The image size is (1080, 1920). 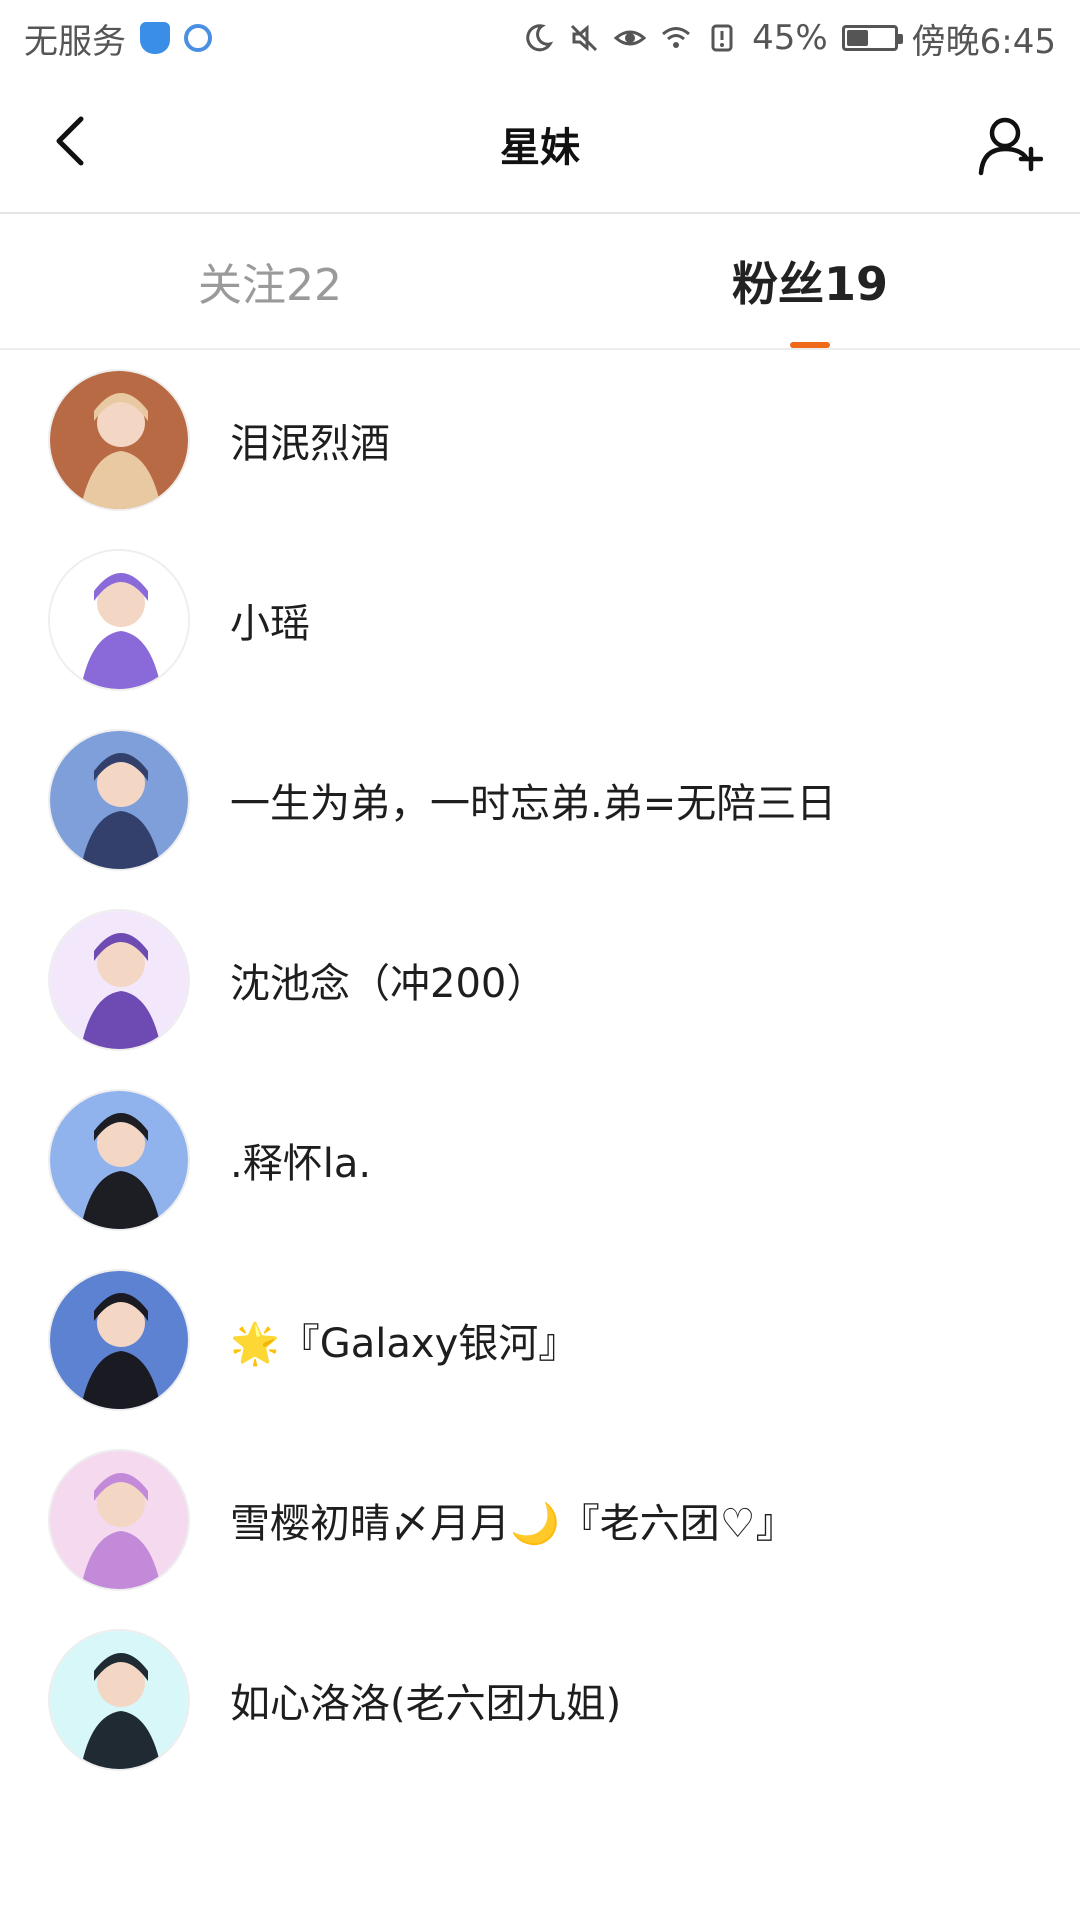 I want to click on page-title: 星妹, so click(x=540, y=148).